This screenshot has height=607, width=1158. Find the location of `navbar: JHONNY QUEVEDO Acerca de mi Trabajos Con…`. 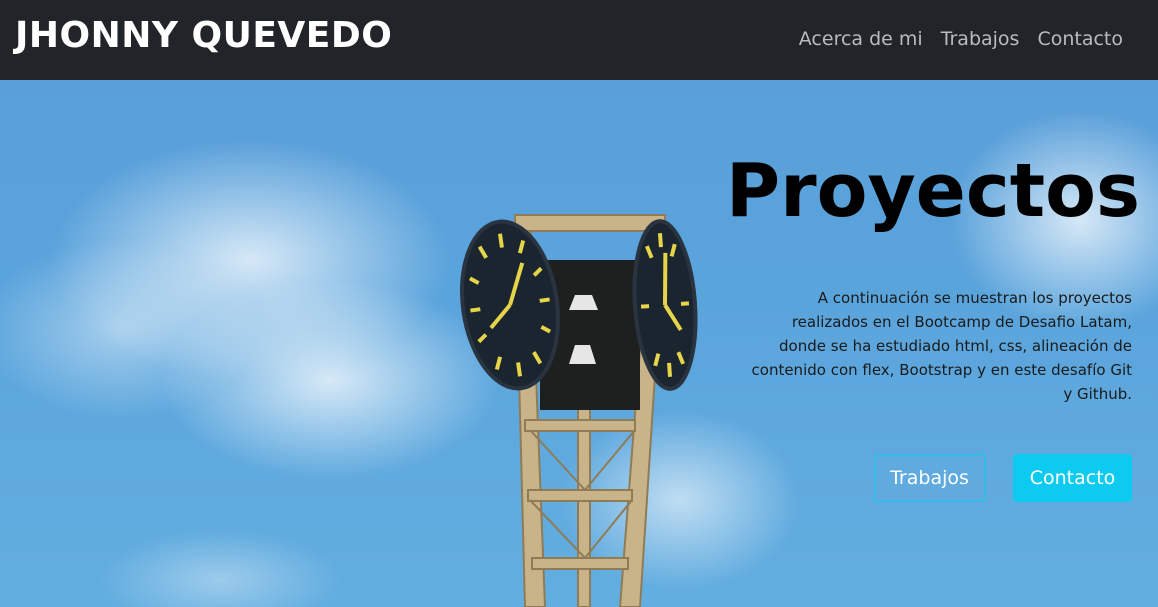

navbar: JHONNY QUEVEDO Acerca de mi Trabajos Con… is located at coordinates (579, 40).